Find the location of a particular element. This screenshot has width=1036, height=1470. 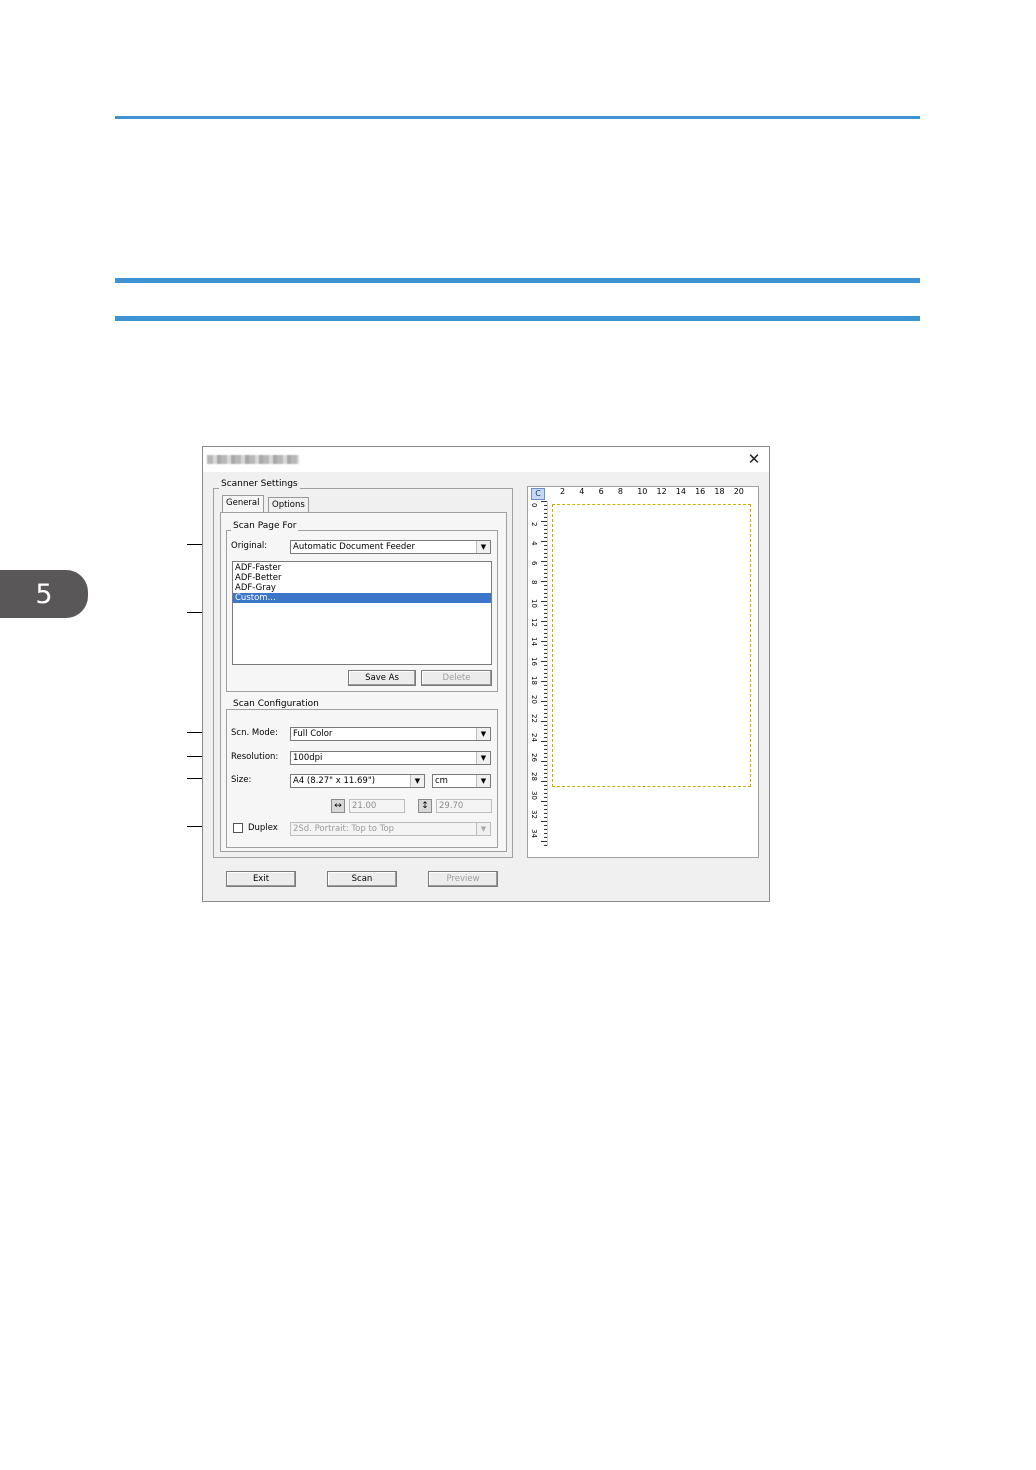

tab-general: General is located at coordinates (243, 503).